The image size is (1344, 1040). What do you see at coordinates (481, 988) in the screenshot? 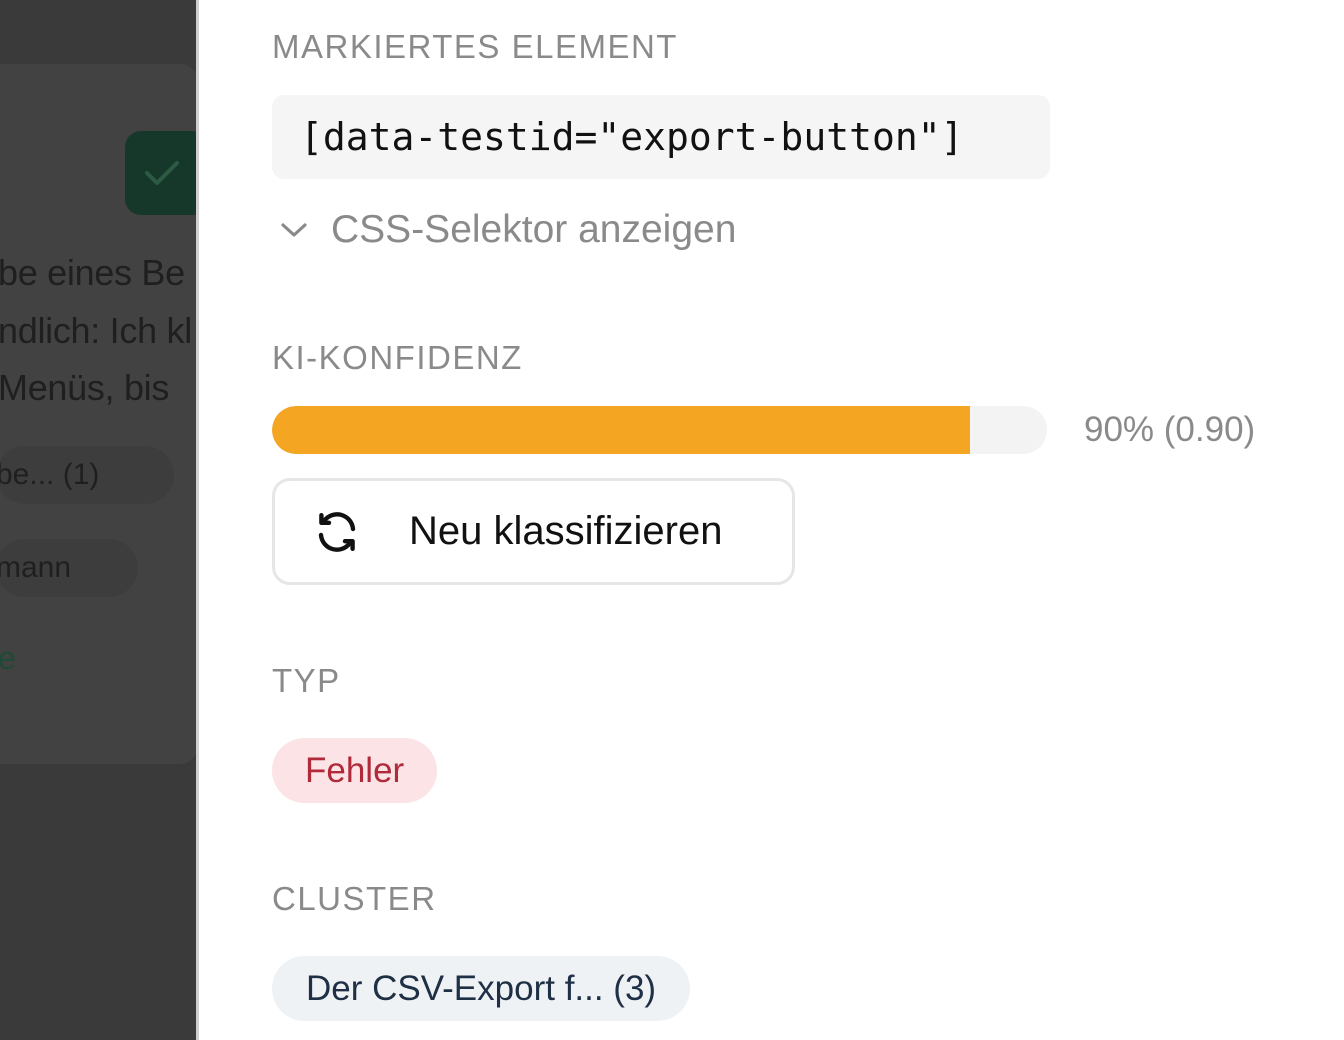
I see `cluster-badge: Der CSV-Export f... (3)` at bounding box center [481, 988].